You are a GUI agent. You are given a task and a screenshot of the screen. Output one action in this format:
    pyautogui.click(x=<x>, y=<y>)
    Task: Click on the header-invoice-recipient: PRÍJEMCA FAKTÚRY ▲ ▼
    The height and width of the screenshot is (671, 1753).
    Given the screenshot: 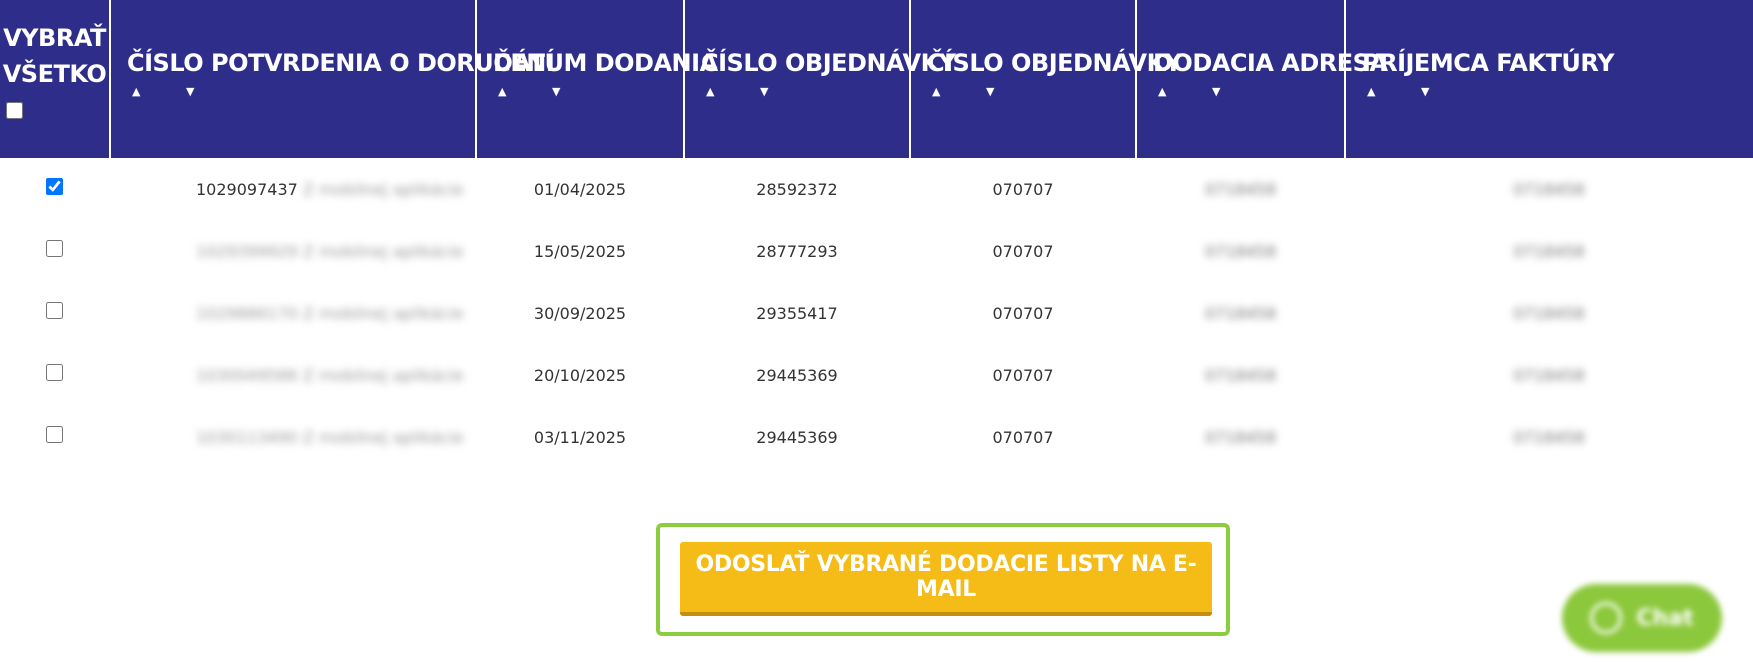 What is the action you would take?
    pyautogui.click(x=1549, y=79)
    